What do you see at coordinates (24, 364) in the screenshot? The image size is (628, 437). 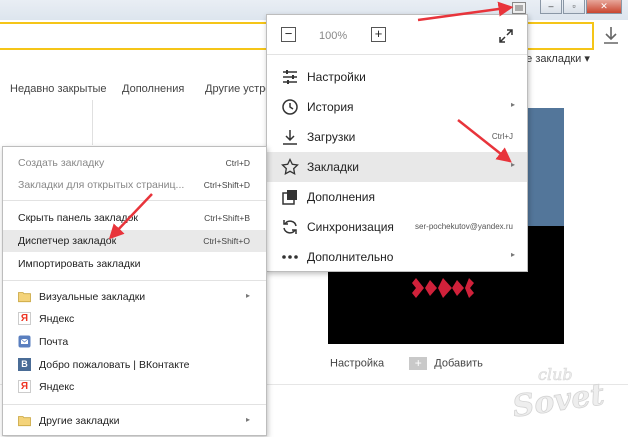 I see `vk-icon: В` at bounding box center [24, 364].